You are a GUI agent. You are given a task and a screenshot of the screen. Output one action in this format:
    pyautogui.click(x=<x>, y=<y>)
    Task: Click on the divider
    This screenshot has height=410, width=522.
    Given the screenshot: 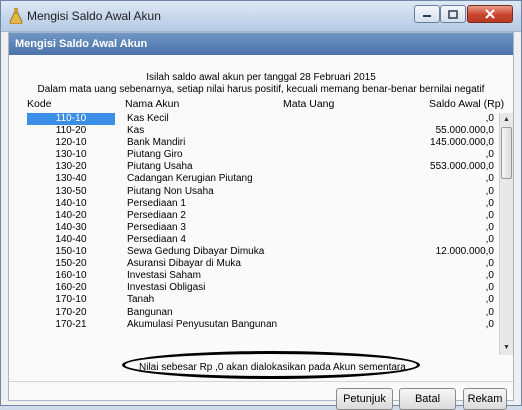 What is the action you would take?
    pyautogui.click(x=261, y=381)
    